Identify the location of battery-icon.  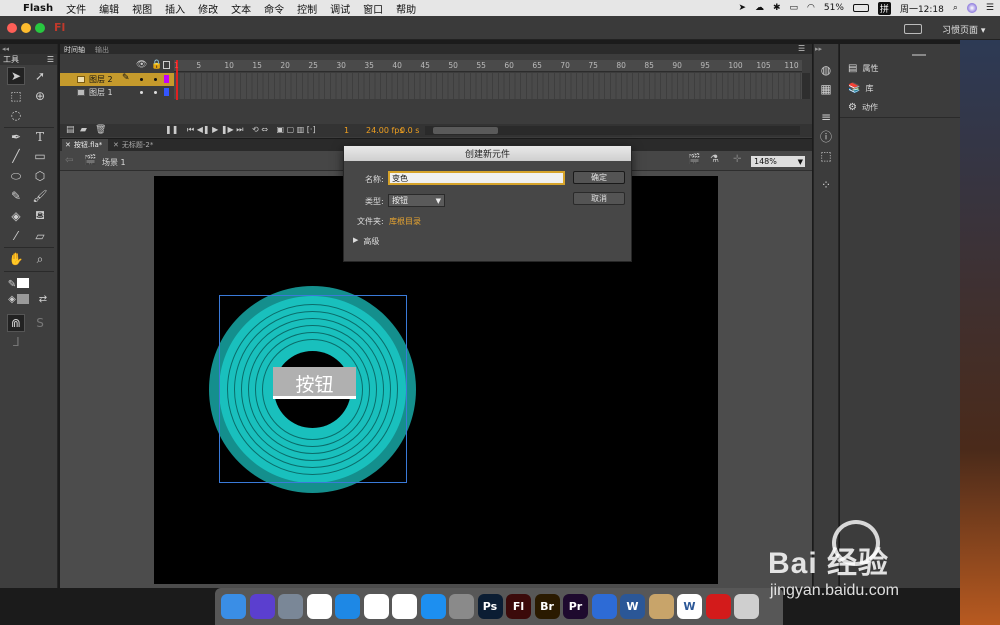
(860, 8).